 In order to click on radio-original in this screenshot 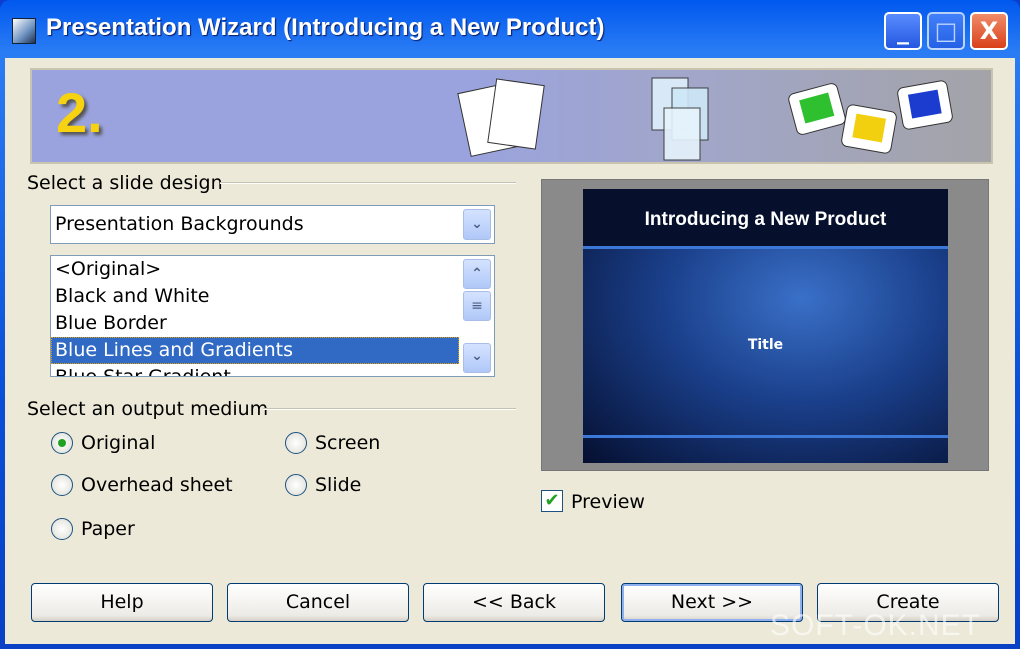, I will do `click(62, 443)`.